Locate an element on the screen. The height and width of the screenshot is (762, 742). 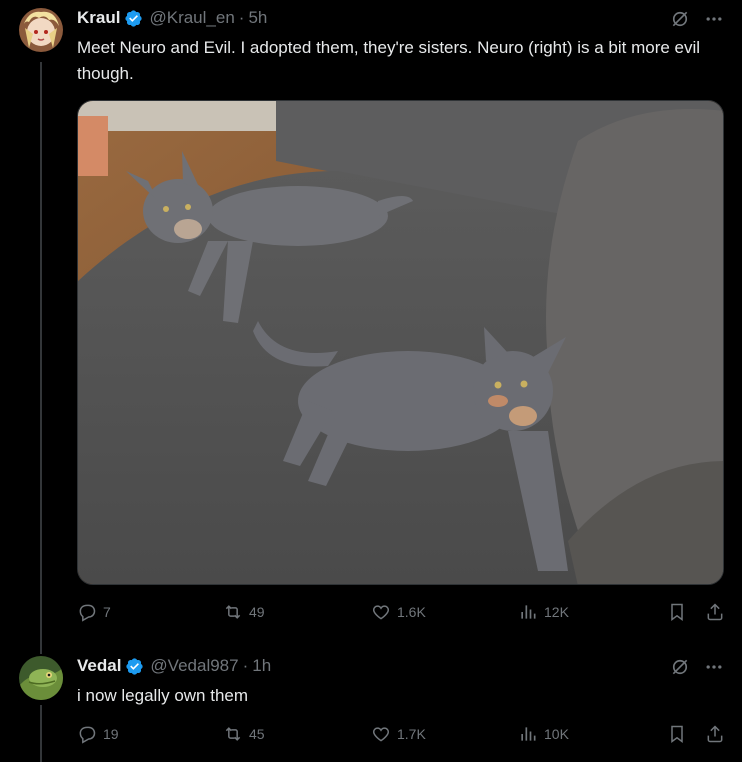
tweet-text: i now legally own them is located at coordinates (163, 695).